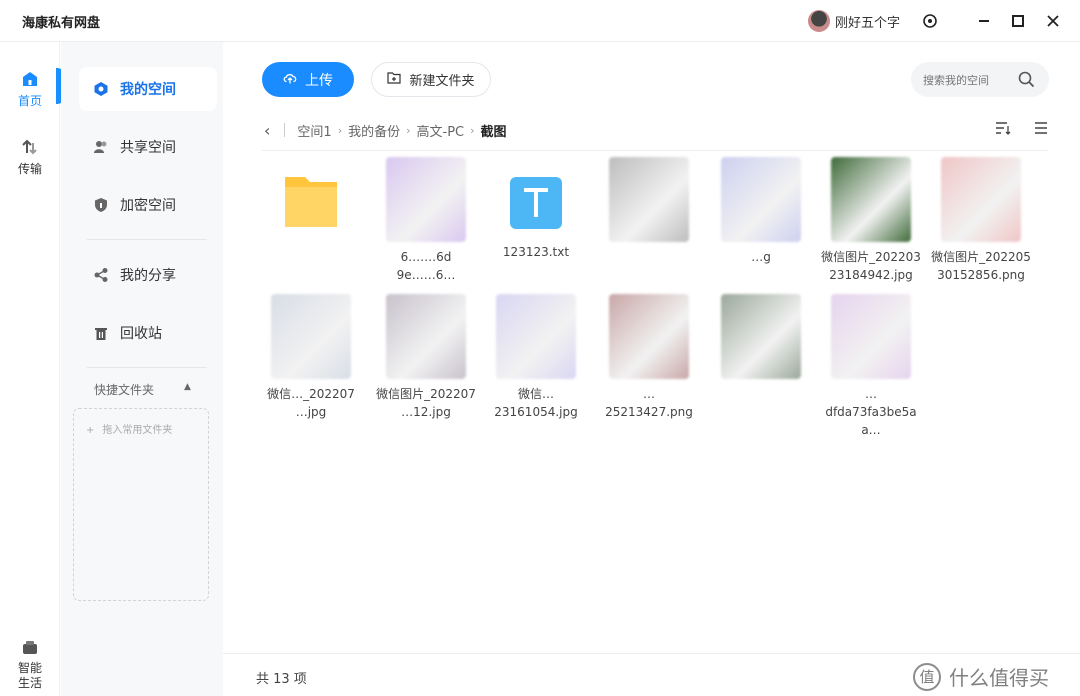  I want to click on upload-button: 上传, so click(308, 79).